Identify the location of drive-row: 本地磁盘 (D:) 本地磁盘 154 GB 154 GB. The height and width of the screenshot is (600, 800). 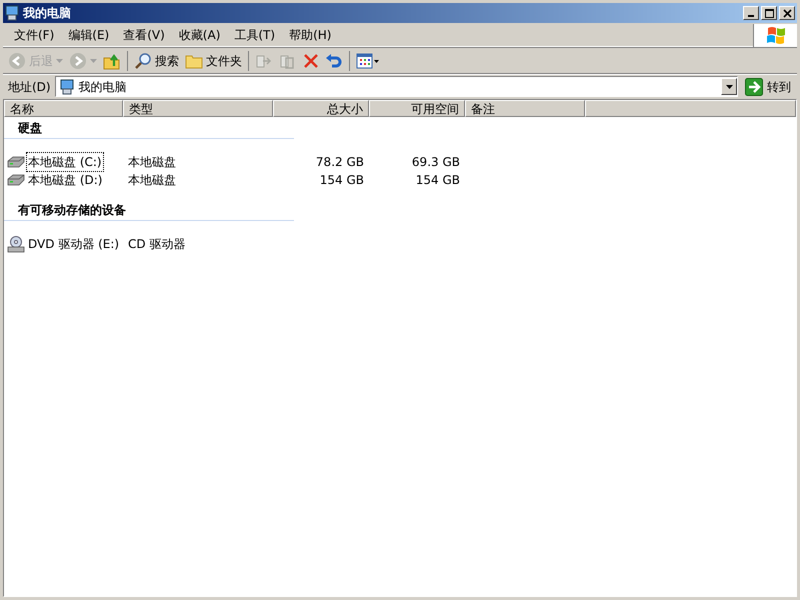
(400, 180).